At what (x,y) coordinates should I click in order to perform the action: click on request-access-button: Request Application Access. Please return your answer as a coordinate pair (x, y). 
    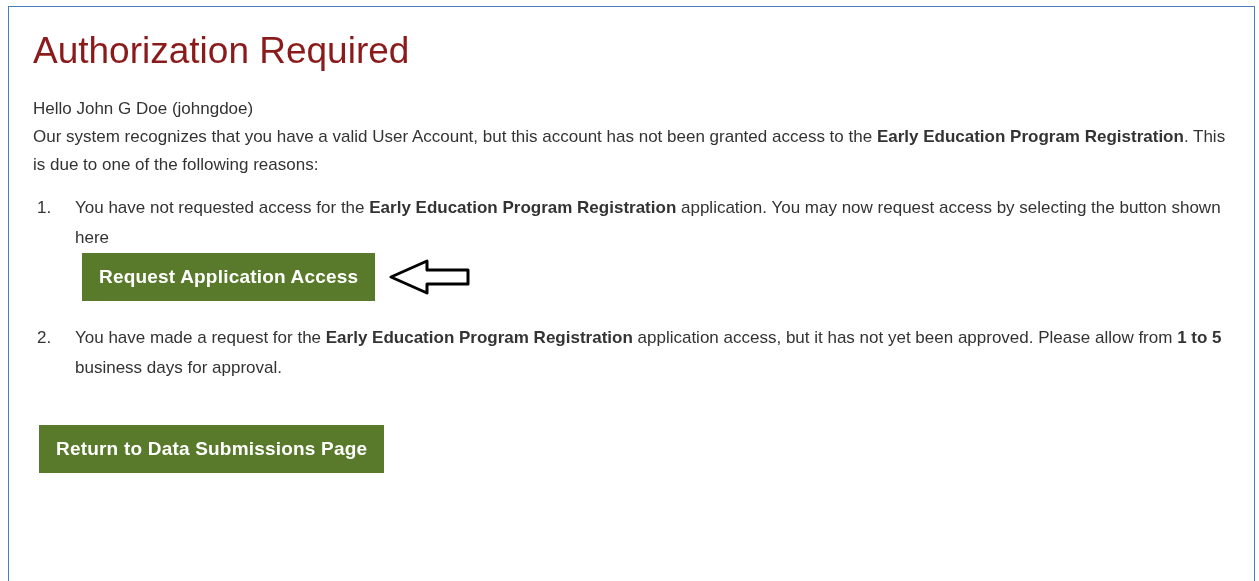
    Looking at the image, I should click on (229, 277).